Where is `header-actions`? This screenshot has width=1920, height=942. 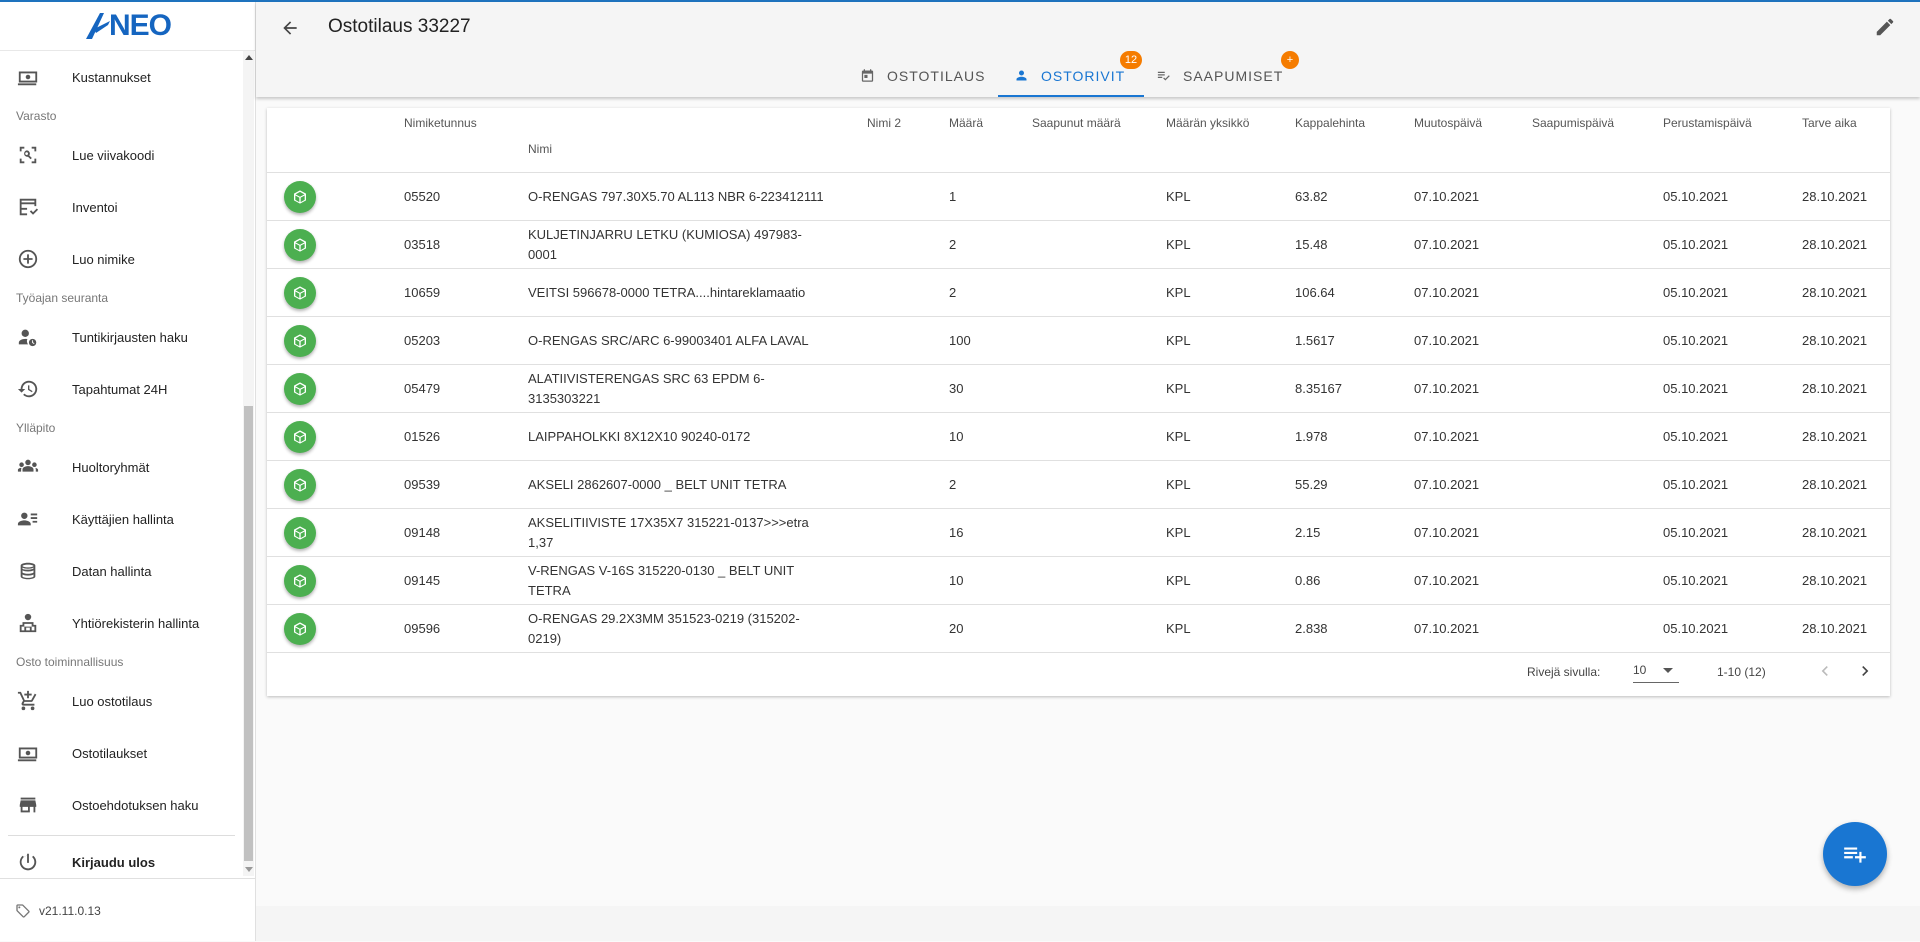 header-actions is located at coordinates (335, 140).